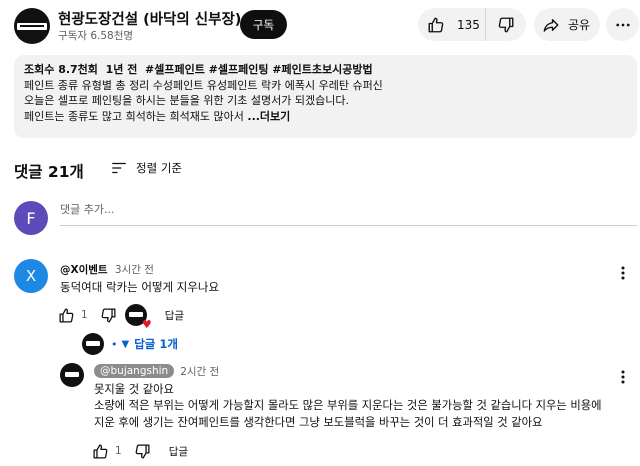  What do you see at coordinates (146, 324) in the screenshot?
I see `heart-icon: ♥` at bounding box center [146, 324].